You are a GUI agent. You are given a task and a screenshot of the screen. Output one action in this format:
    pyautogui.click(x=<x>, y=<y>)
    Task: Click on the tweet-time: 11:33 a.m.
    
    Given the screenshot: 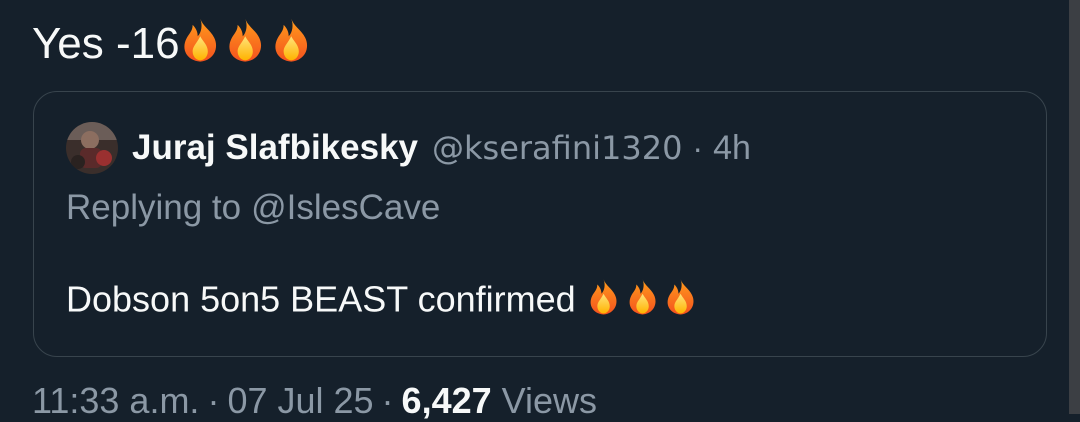 What is the action you would take?
    pyautogui.click(x=115, y=400)
    